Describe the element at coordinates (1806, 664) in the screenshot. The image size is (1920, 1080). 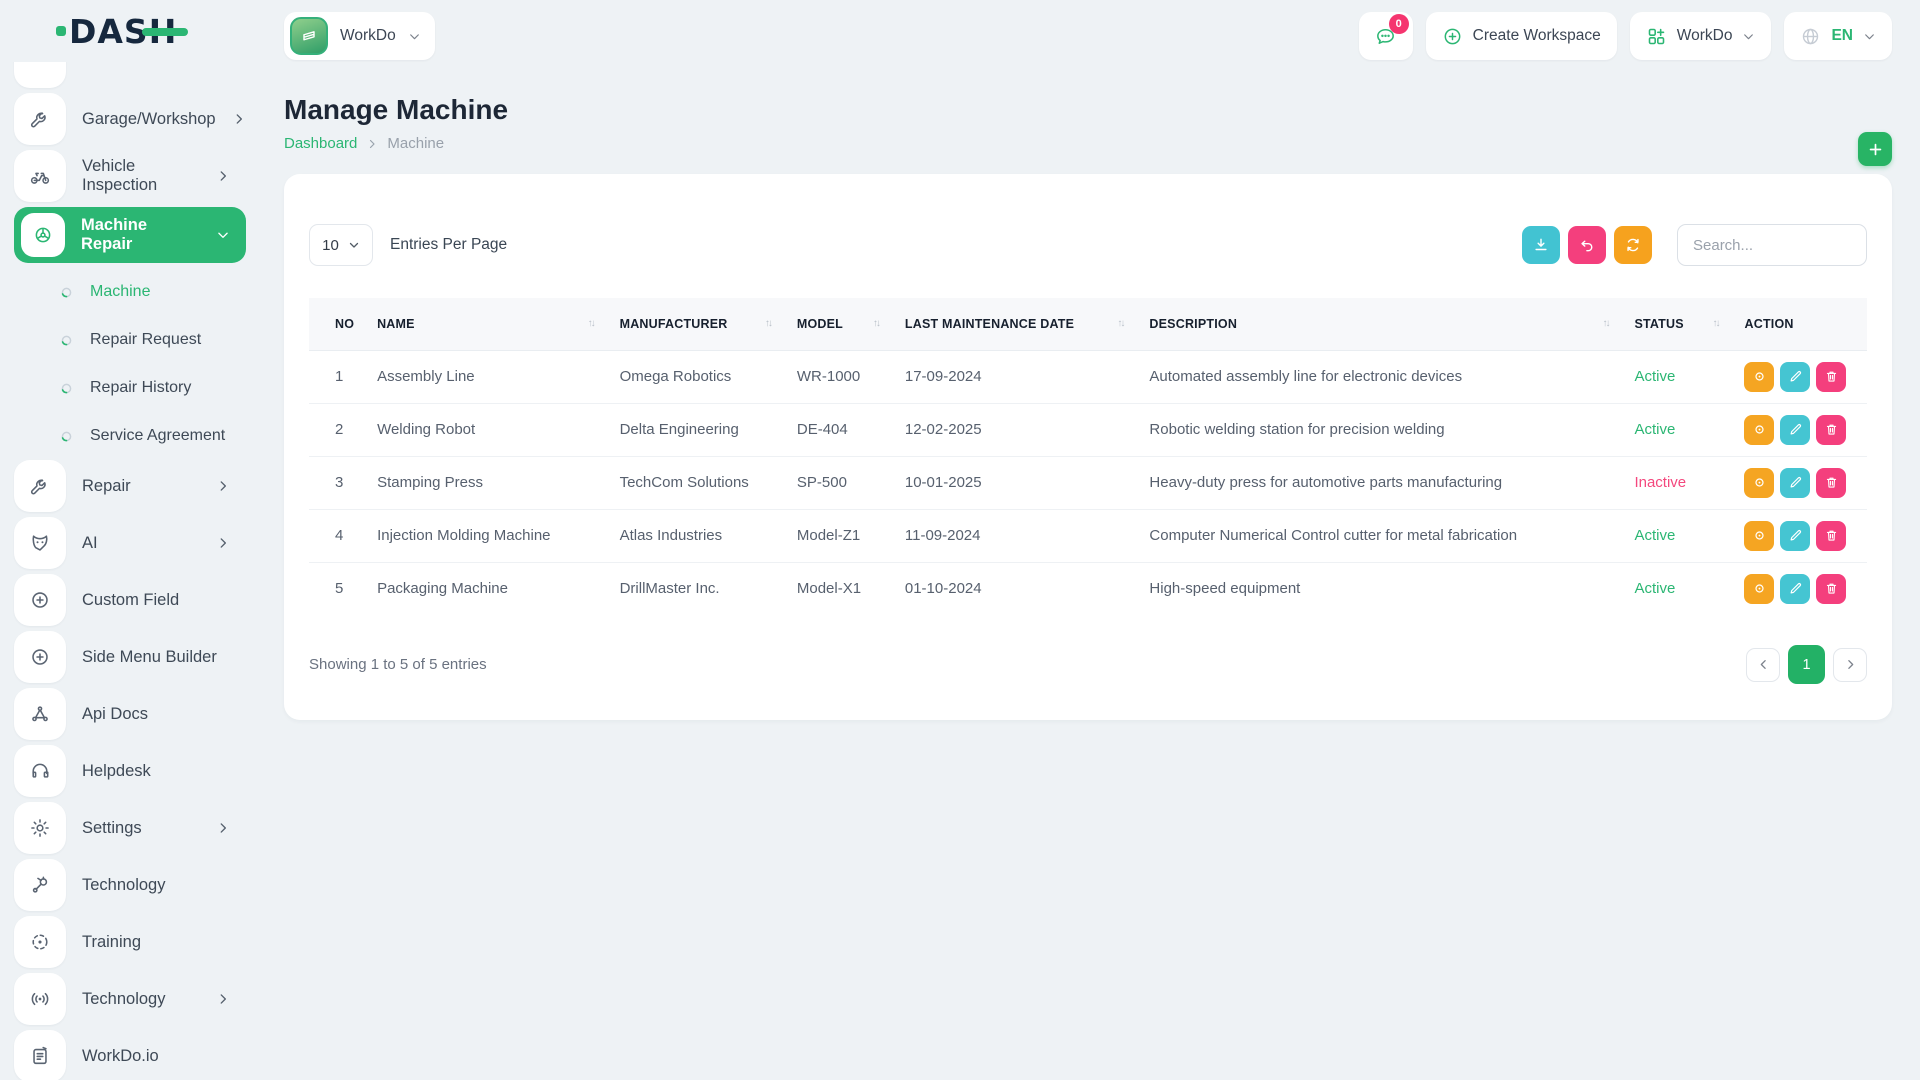
I see `page-1-button: 1` at that location.